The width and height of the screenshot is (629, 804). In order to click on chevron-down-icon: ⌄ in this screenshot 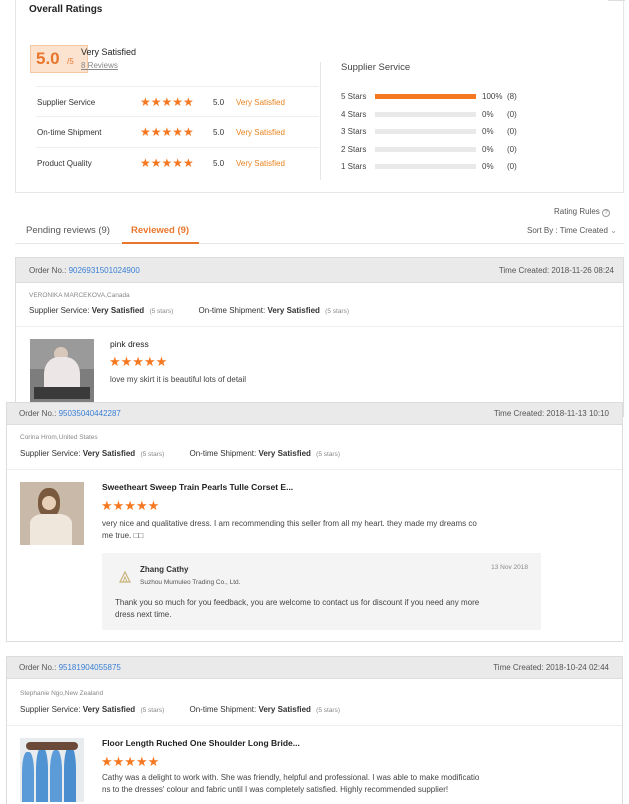, I will do `click(613, 230)`.